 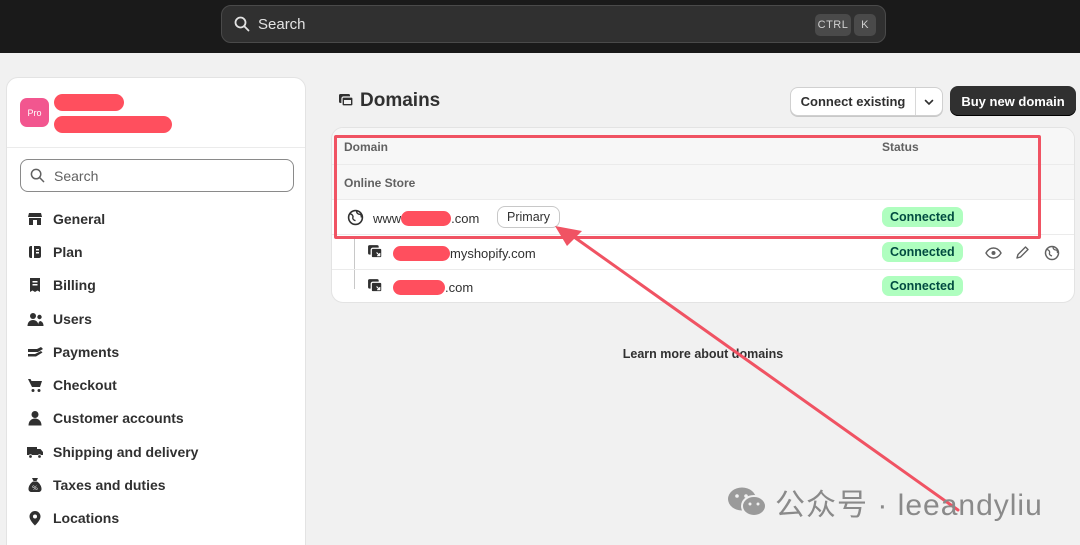 What do you see at coordinates (35, 385) in the screenshot?
I see `cart-icon` at bounding box center [35, 385].